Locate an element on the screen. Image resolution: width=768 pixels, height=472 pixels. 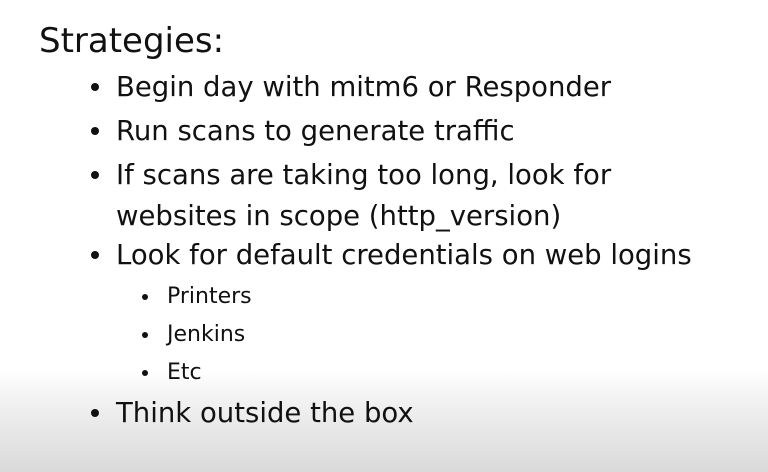
sub-bullet-item: Jenkins is located at coordinates (194, 335).